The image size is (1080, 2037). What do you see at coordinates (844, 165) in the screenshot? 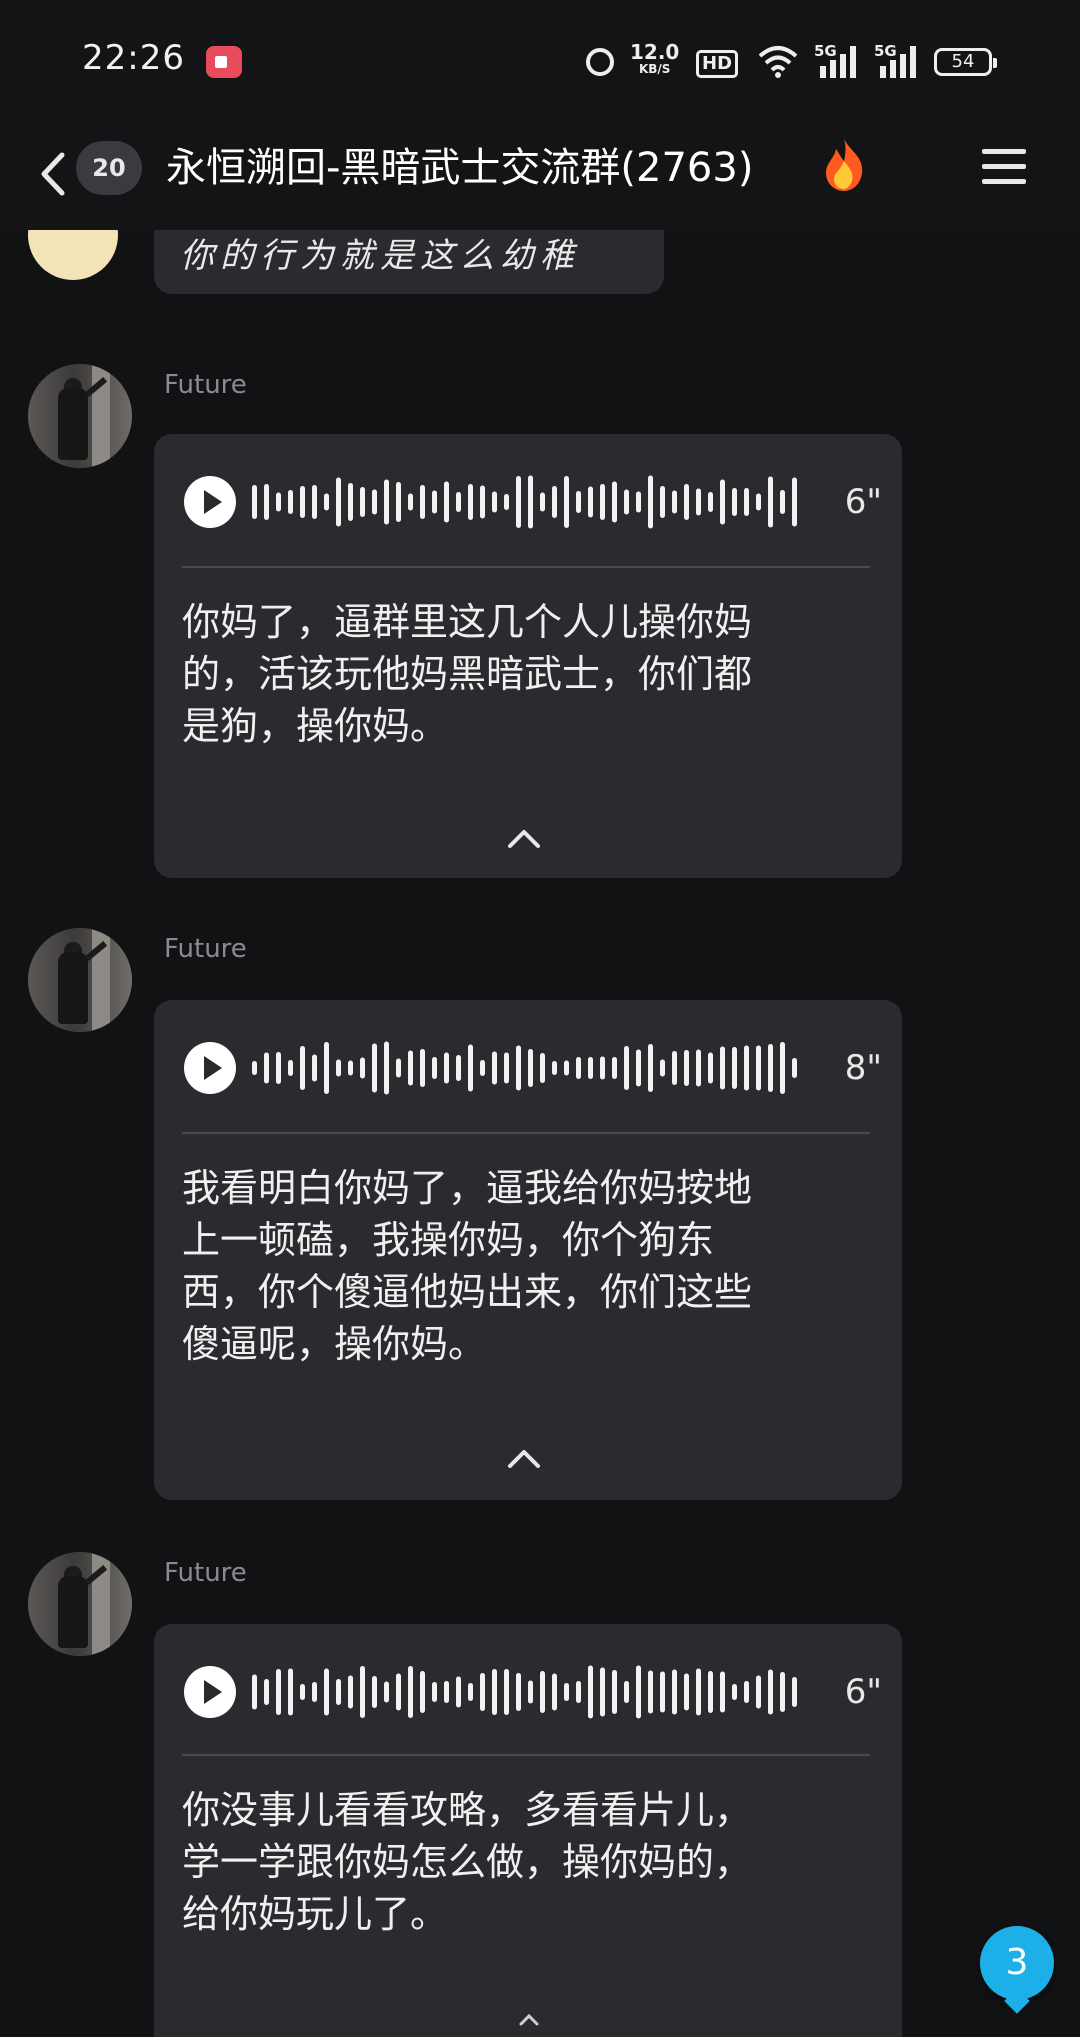
I see `fire-icon` at bounding box center [844, 165].